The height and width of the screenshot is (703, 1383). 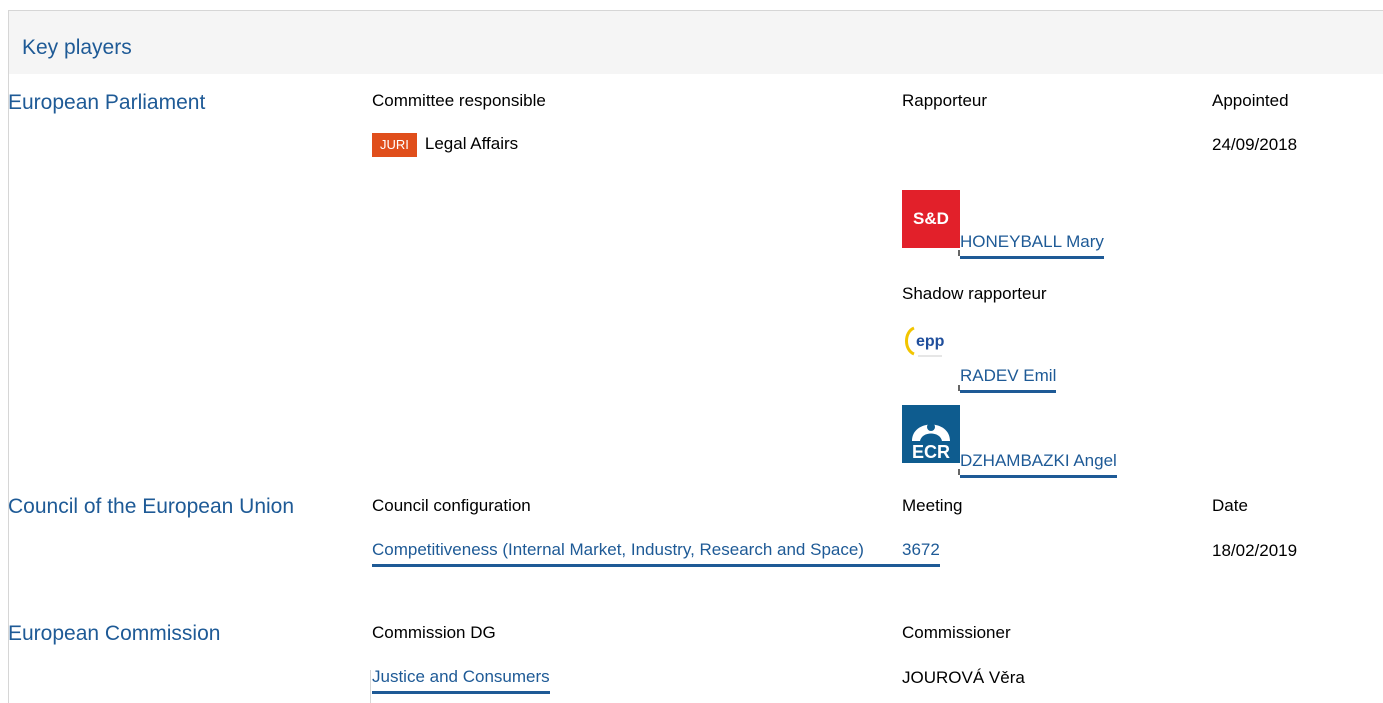 I want to click on committee-row: JURI Legal Affairs, so click(x=445, y=145).